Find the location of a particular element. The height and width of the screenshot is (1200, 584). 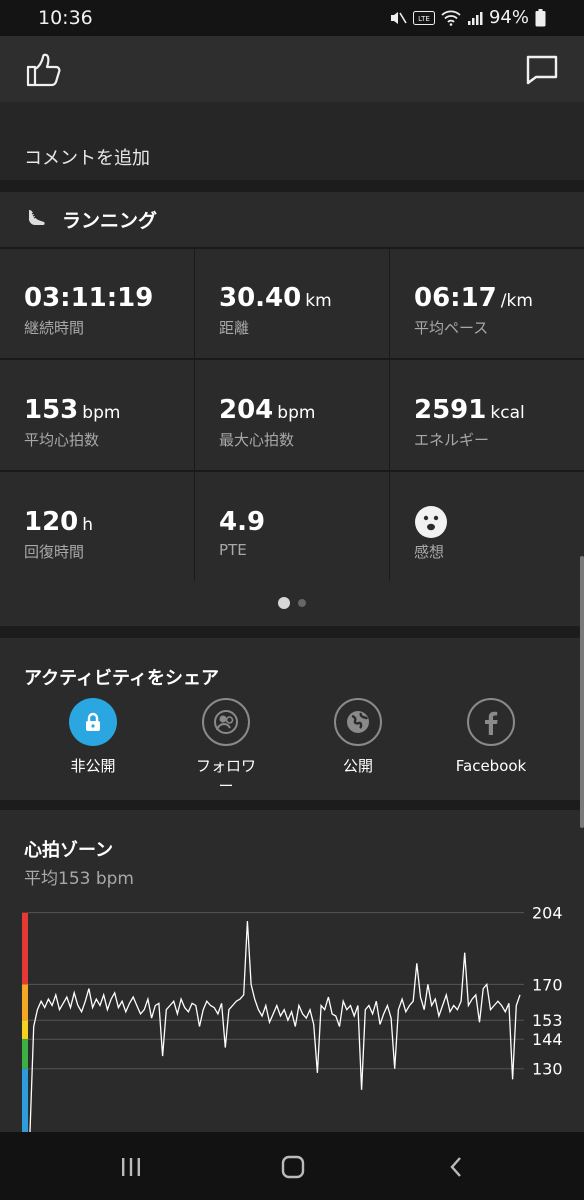

share-title: アクティビティをシェア is located at coordinates (121, 678).